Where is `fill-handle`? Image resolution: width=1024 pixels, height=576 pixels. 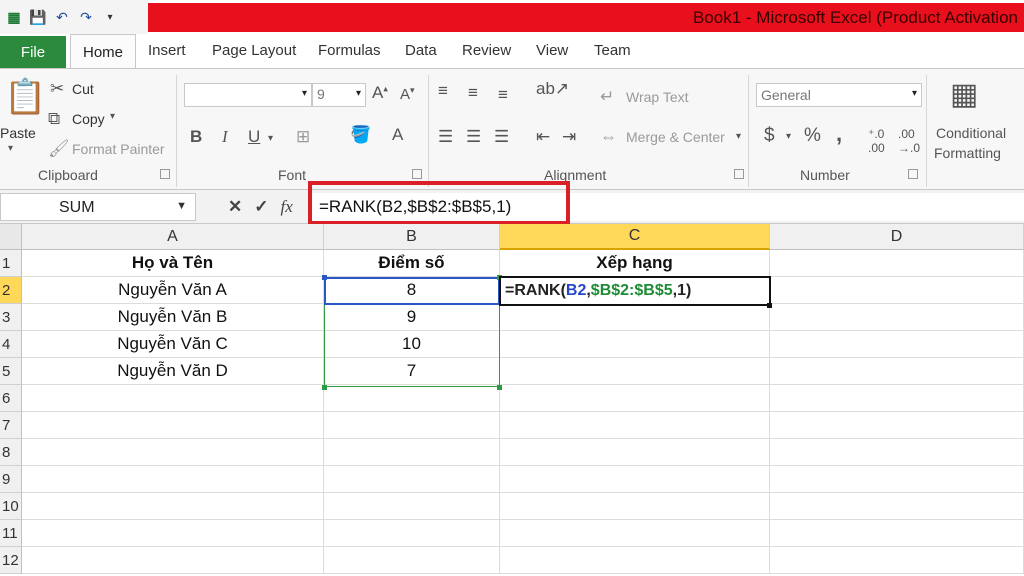 fill-handle is located at coordinates (769, 305).